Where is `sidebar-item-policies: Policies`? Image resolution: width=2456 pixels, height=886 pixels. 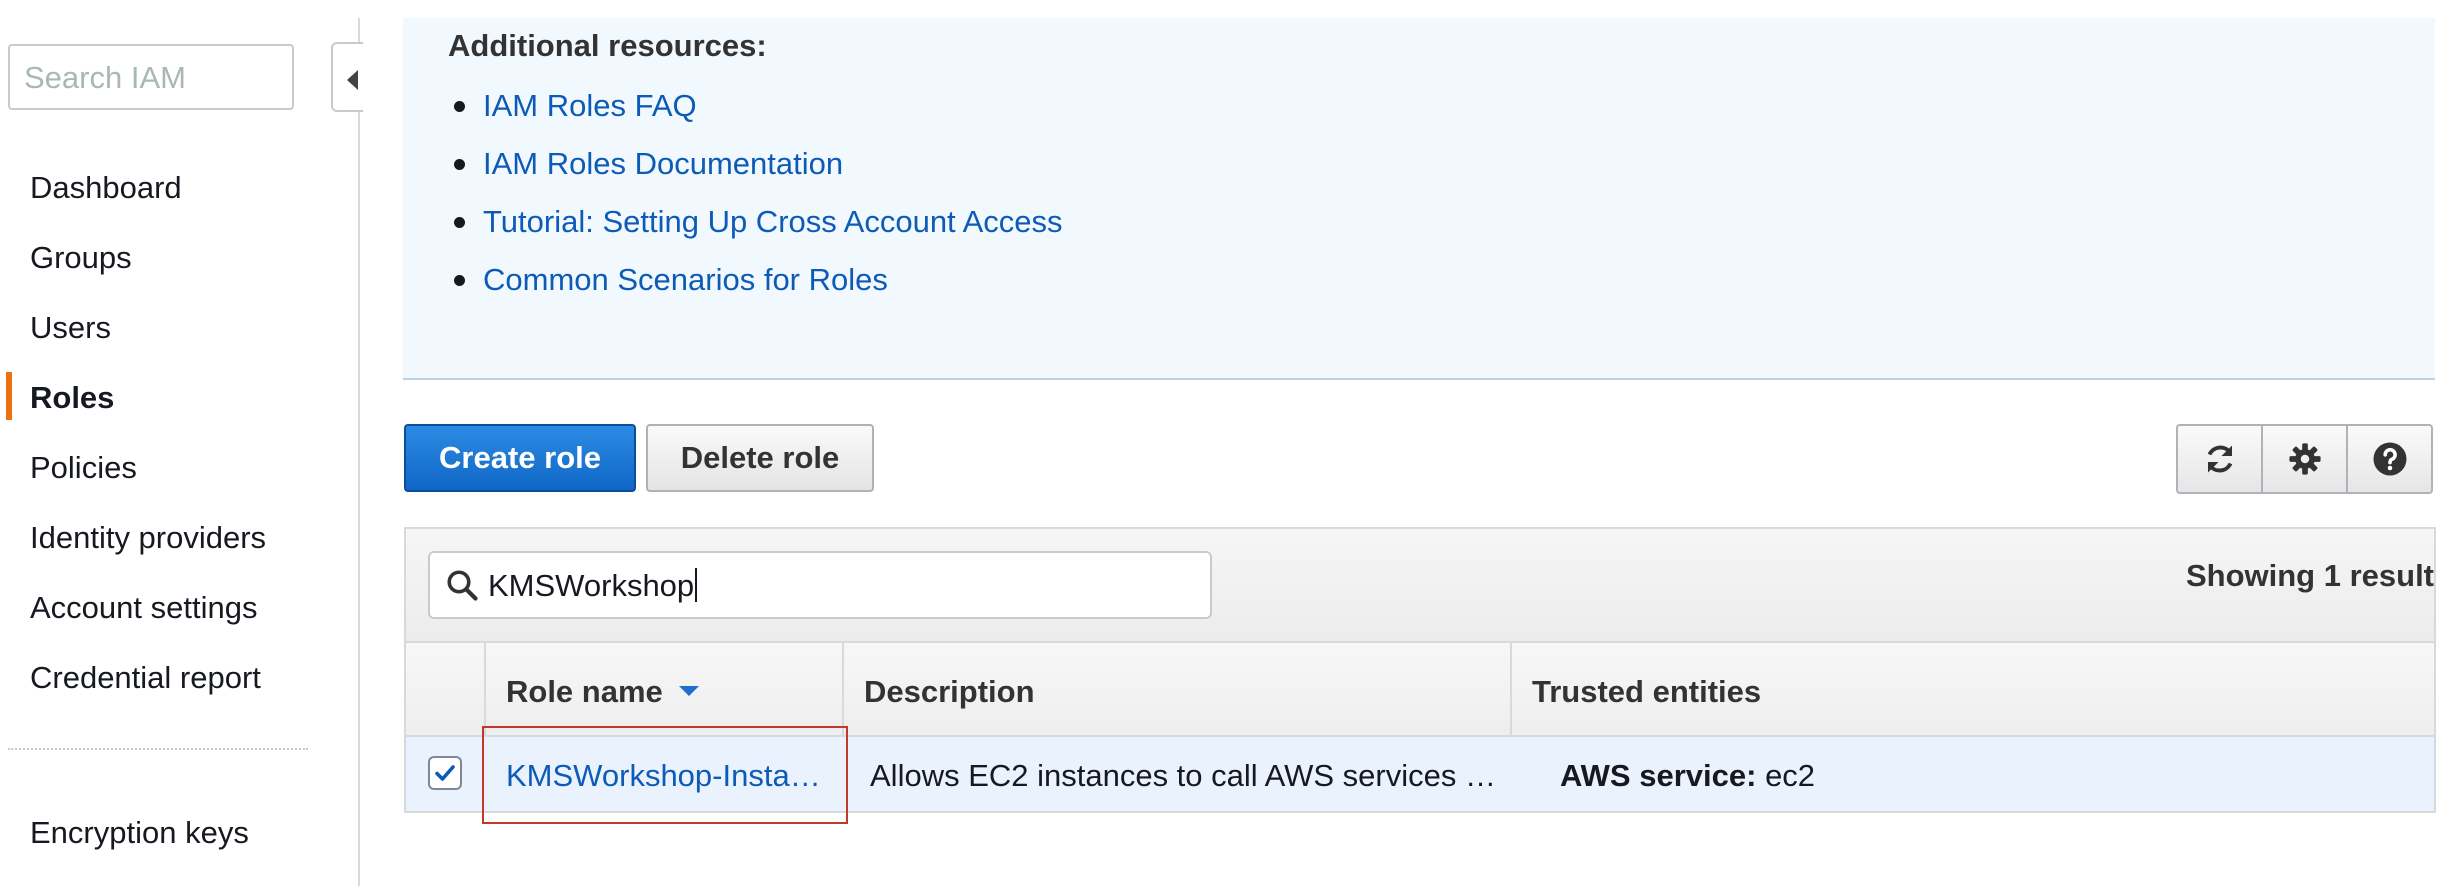 sidebar-item-policies: Policies is located at coordinates (83, 468).